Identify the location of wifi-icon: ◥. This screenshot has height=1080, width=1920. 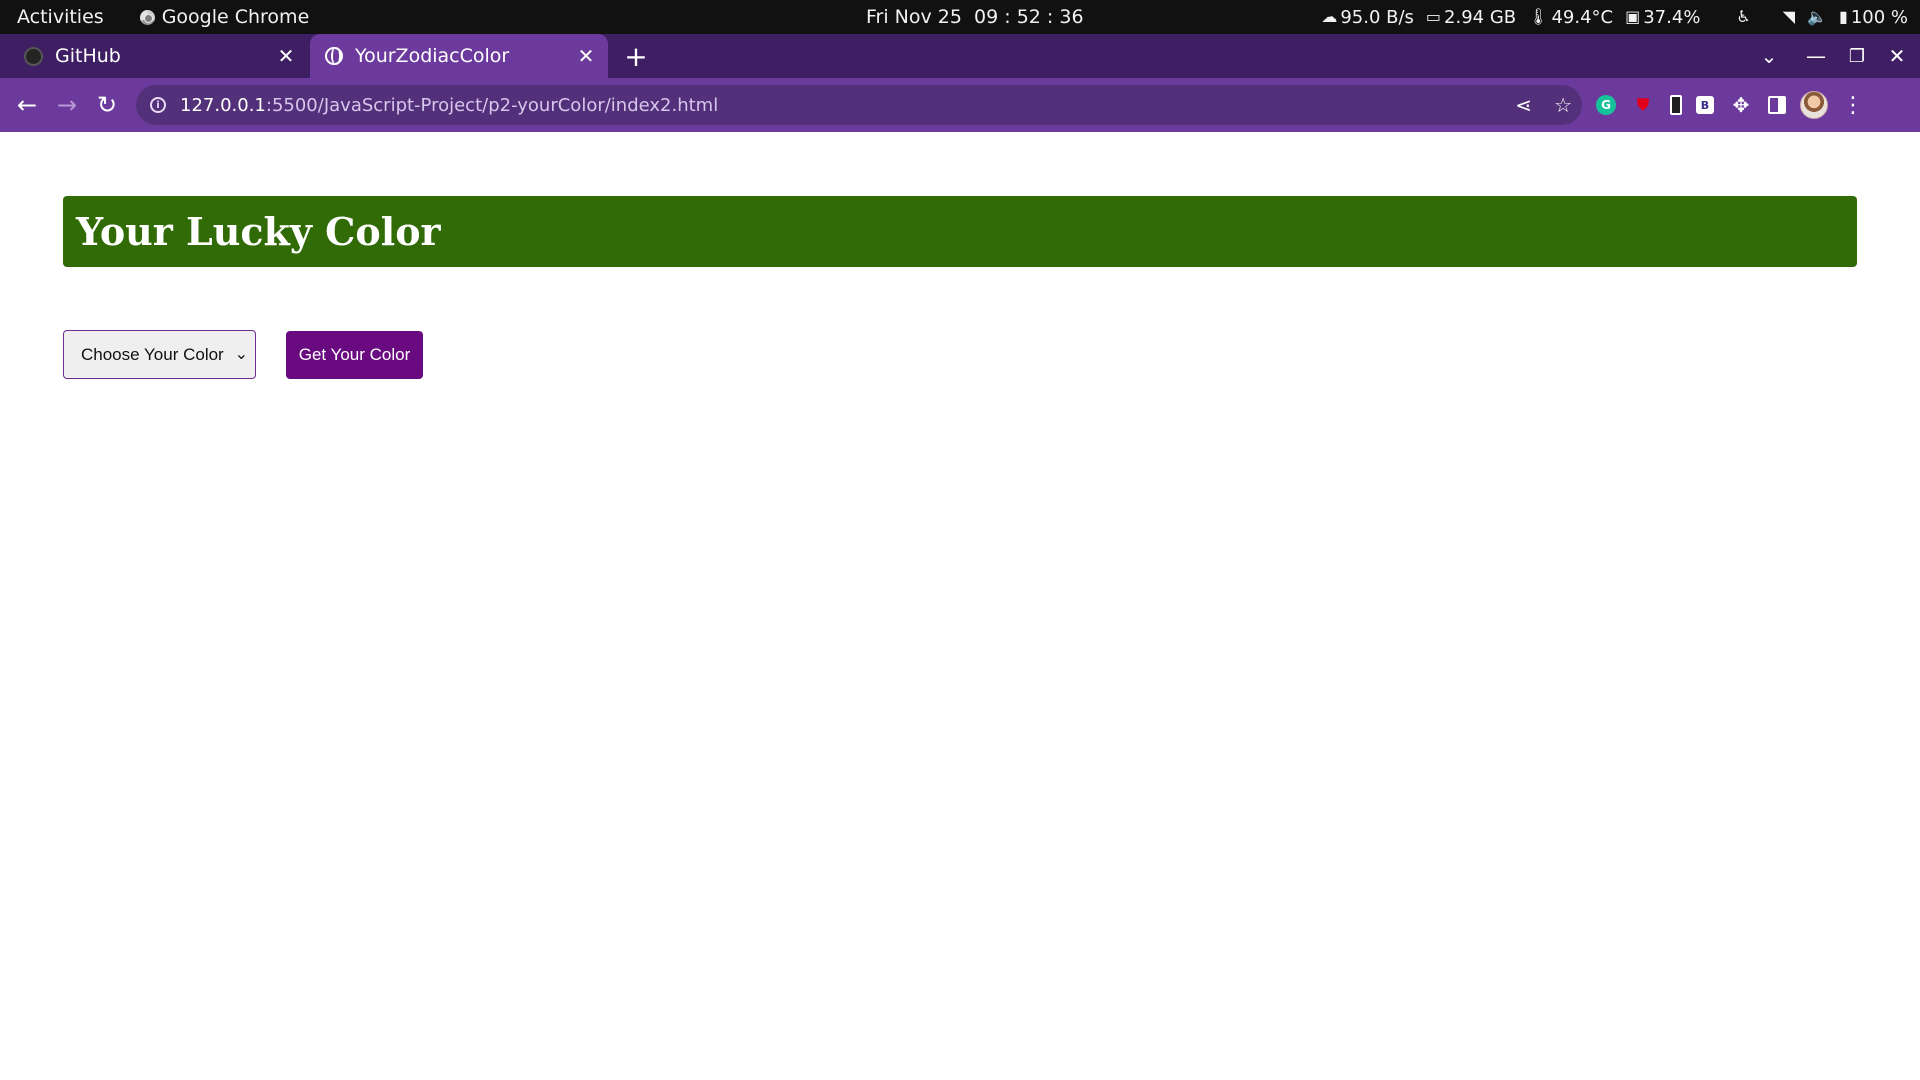
(1789, 16).